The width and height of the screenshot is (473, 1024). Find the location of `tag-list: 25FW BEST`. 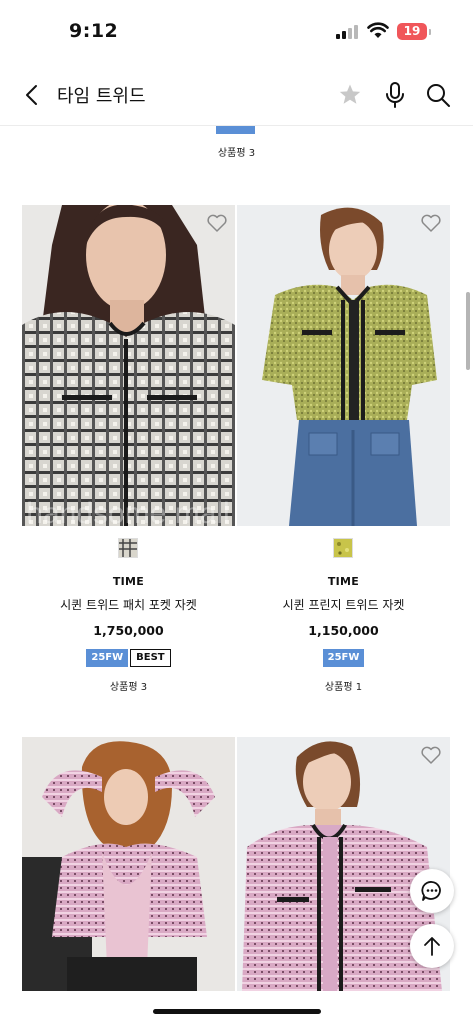

tag-list: 25FW BEST is located at coordinates (128, 658).